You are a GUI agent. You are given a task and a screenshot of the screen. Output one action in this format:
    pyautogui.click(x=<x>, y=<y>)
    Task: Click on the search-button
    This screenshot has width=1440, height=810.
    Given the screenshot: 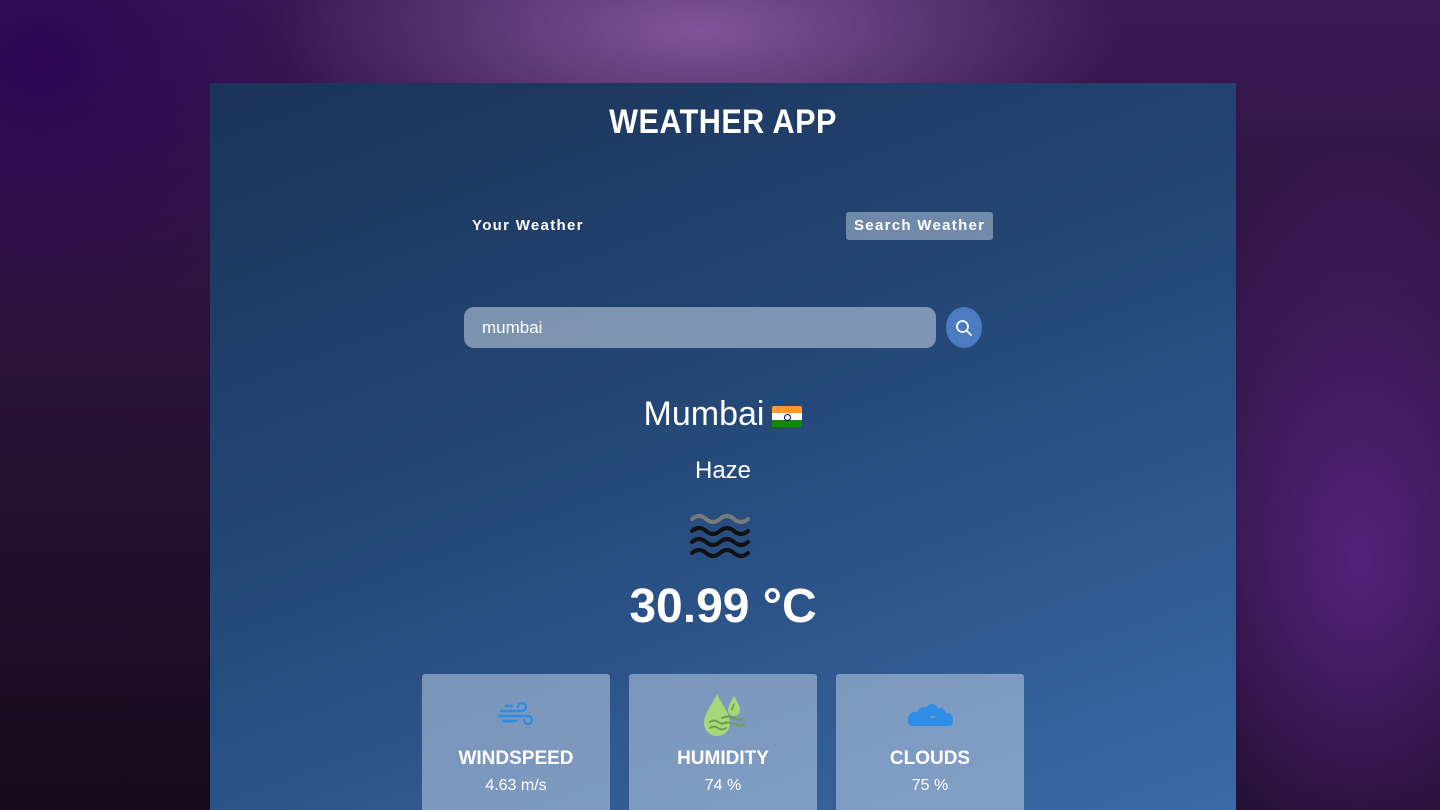 What is the action you would take?
    pyautogui.click(x=964, y=327)
    